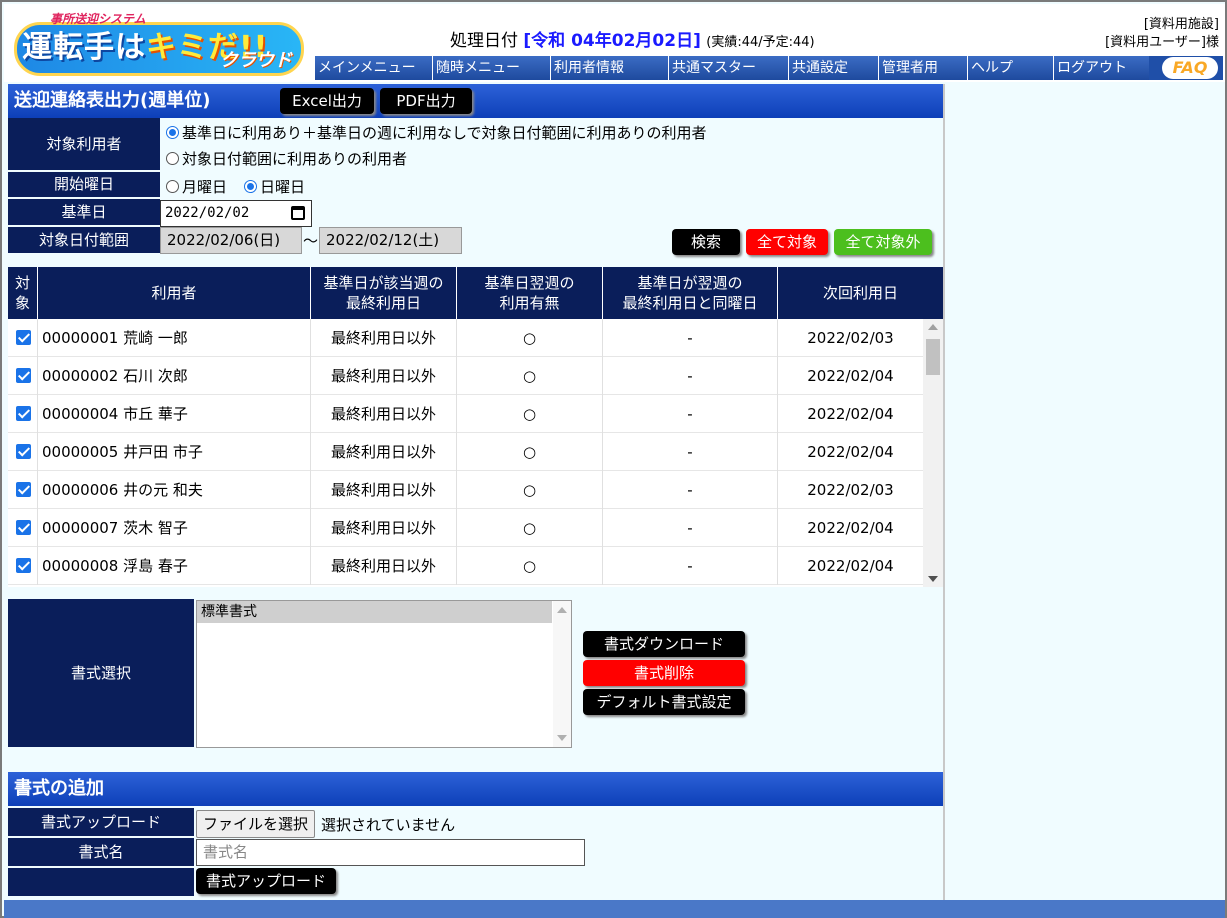 Image resolution: width=1227 pixels, height=918 pixels. I want to click on base-date-value: 2022/02/02, so click(207, 213).